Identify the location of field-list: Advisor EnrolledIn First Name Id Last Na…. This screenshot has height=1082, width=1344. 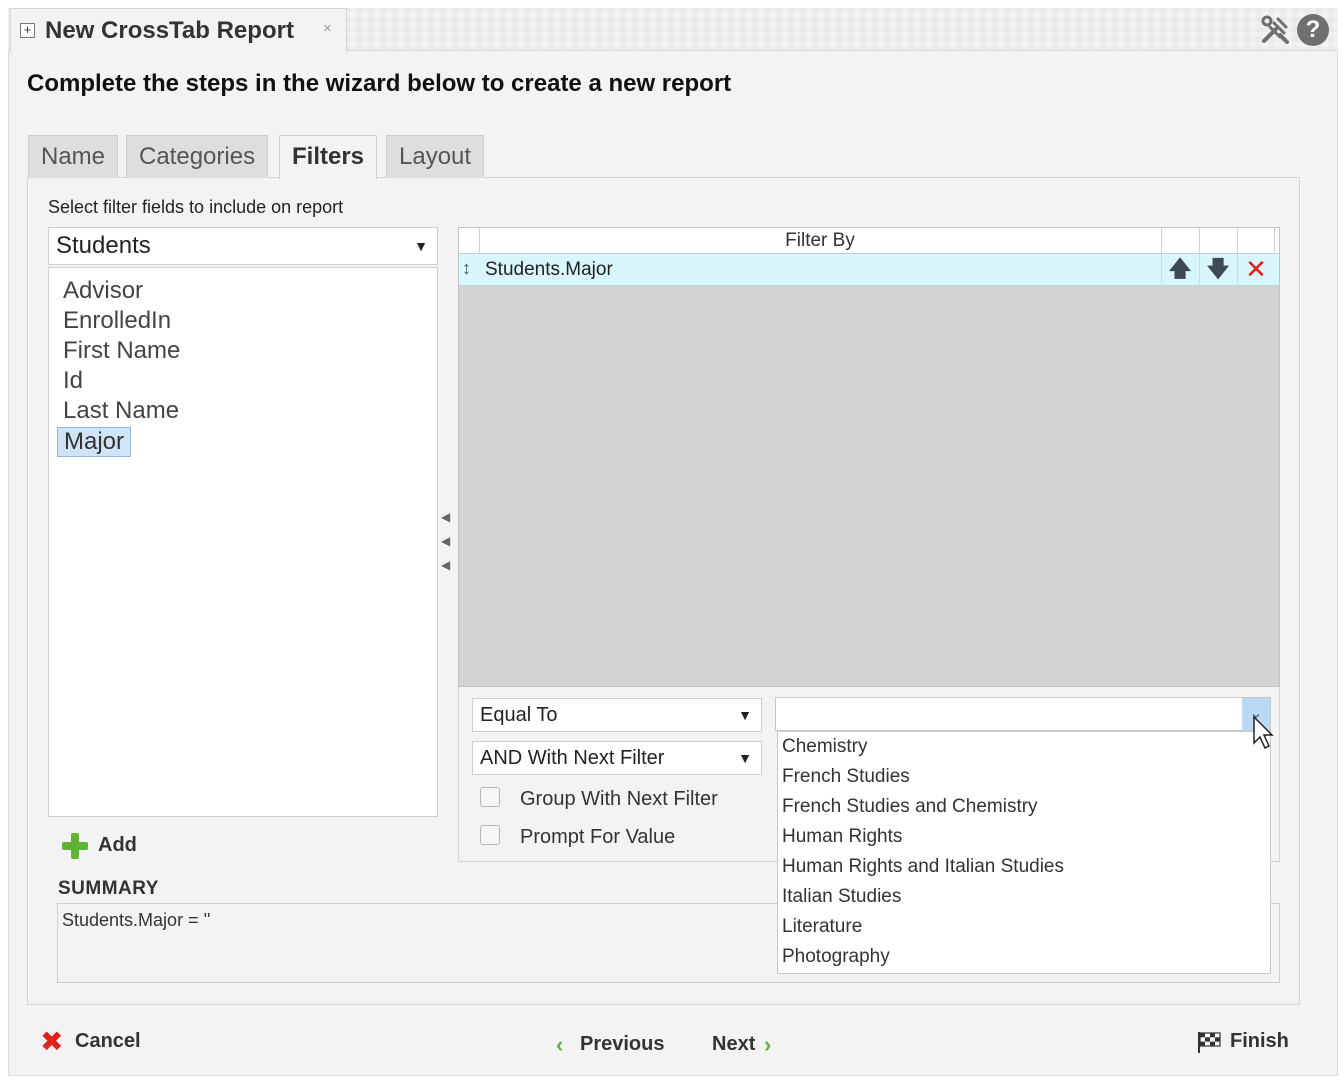
(243, 542).